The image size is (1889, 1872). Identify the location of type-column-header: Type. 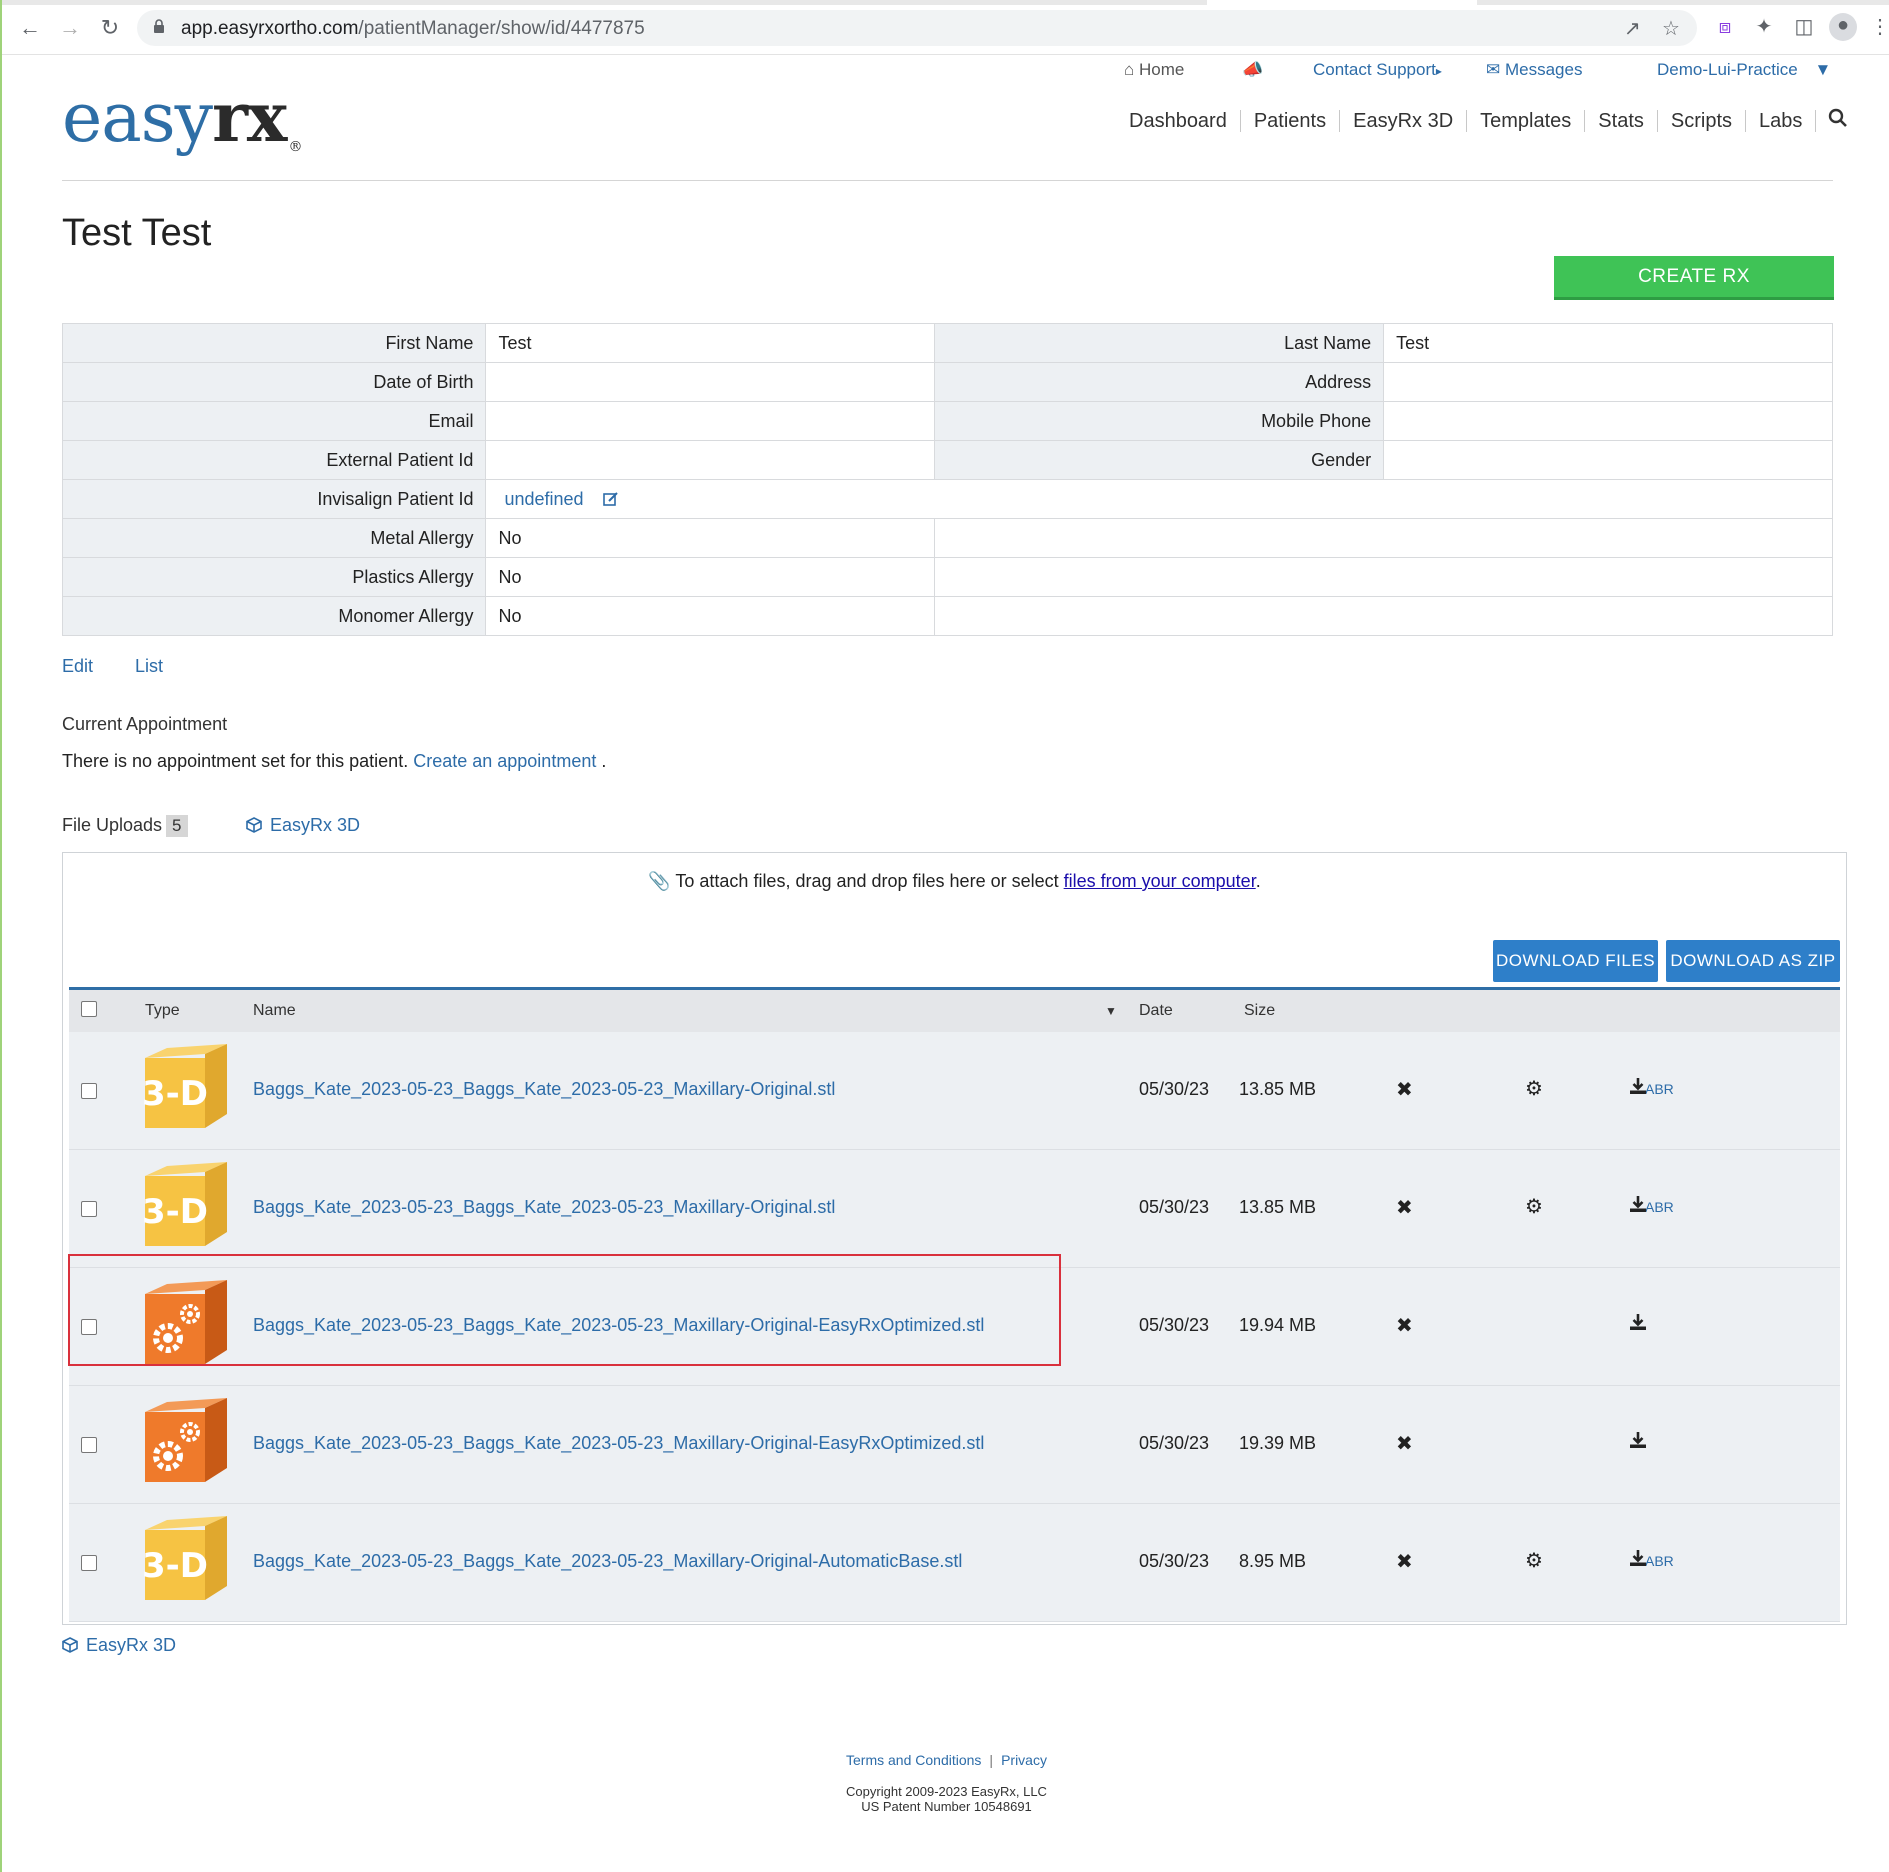
(162, 1010).